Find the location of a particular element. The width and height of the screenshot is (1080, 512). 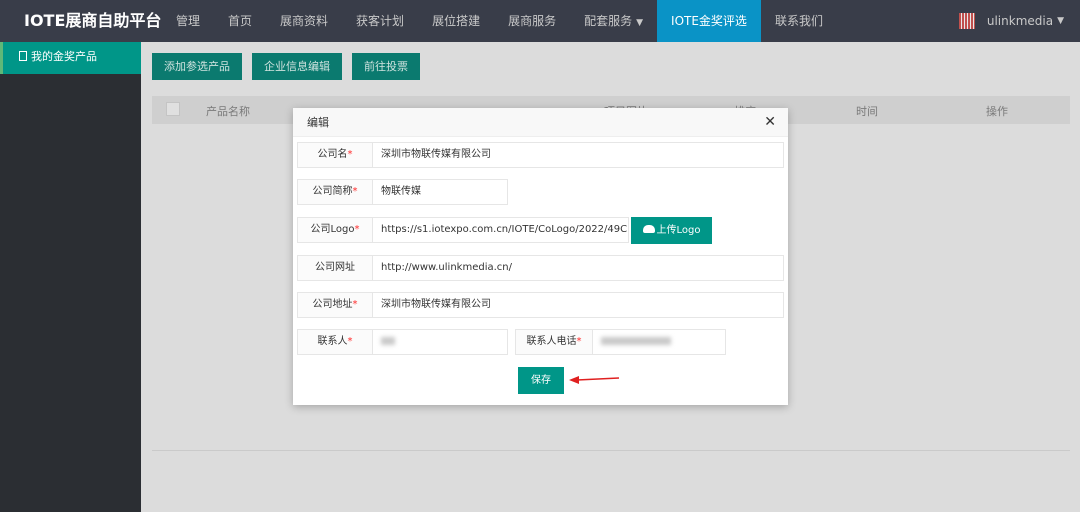

contact-field is located at coordinates (440, 342).